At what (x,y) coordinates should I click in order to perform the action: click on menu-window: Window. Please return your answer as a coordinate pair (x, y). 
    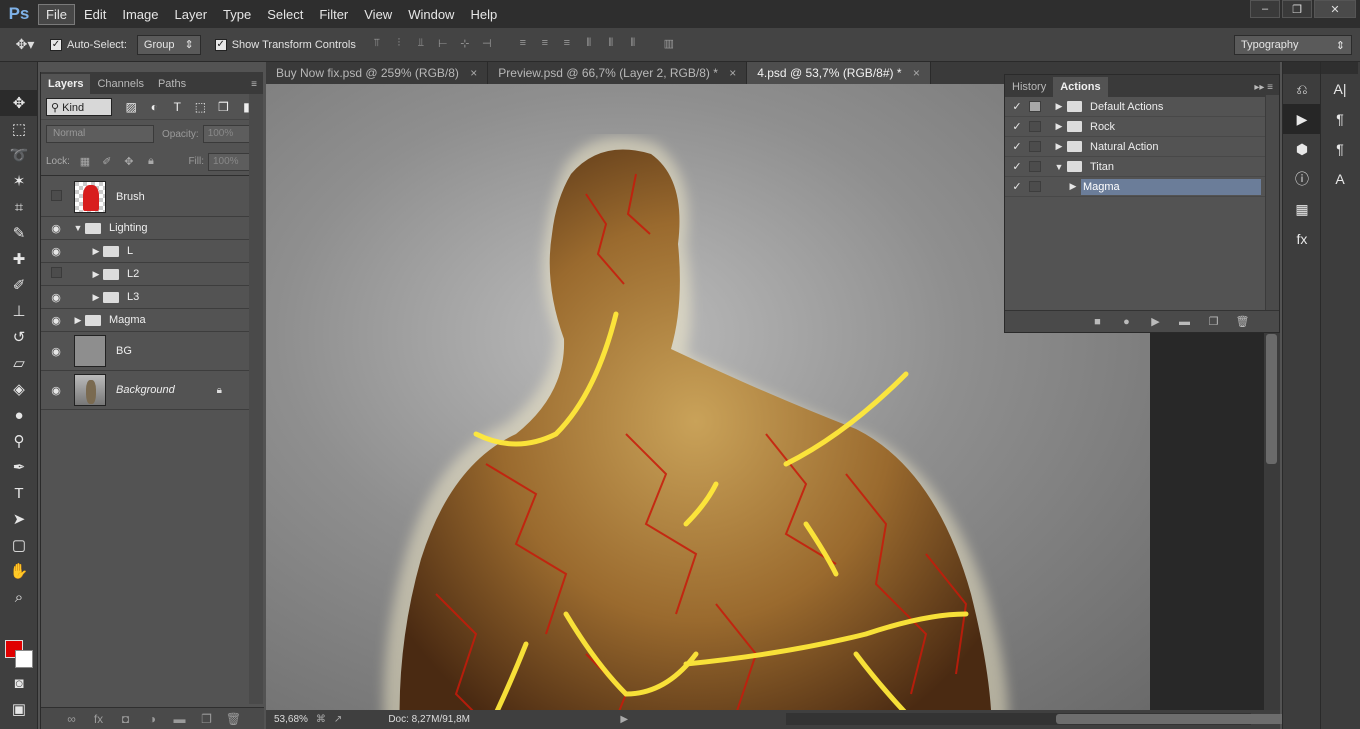
    Looking at the image, I should click on (431, 14).